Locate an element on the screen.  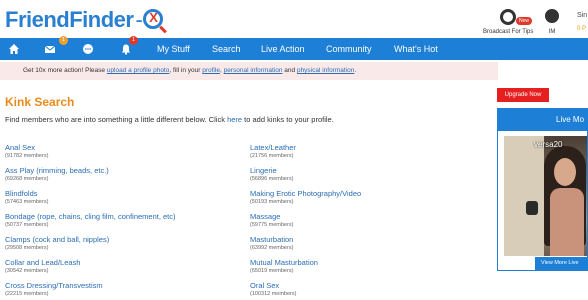
notifications-badge: 1 is located at coordinates (133, 40).